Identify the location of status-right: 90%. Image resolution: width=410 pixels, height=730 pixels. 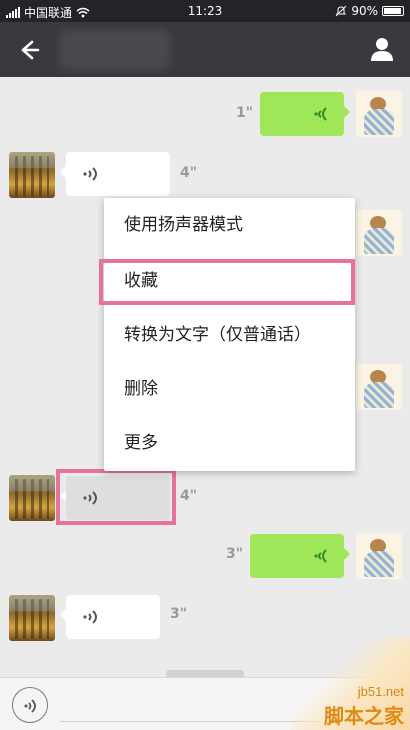
(369, 11).